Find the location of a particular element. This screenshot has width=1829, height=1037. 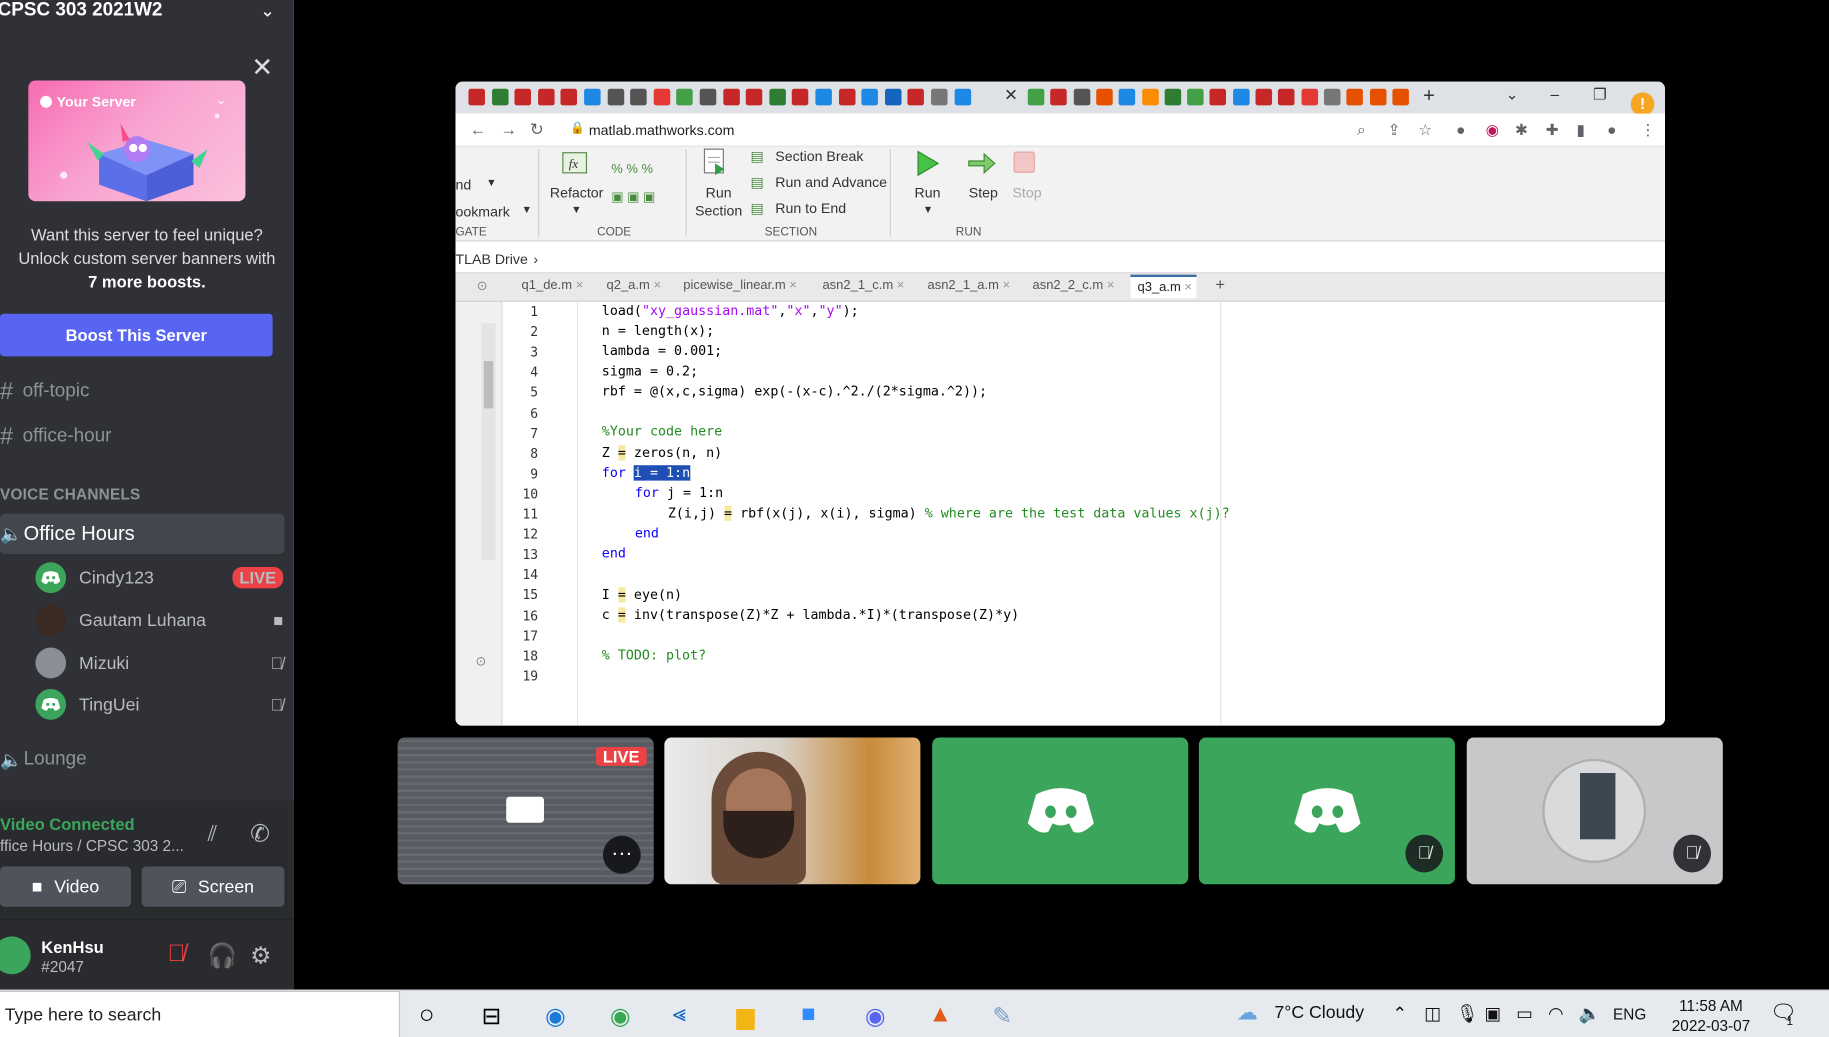

puzzle-icon: ✚ is located at coordinates (1552, 130).